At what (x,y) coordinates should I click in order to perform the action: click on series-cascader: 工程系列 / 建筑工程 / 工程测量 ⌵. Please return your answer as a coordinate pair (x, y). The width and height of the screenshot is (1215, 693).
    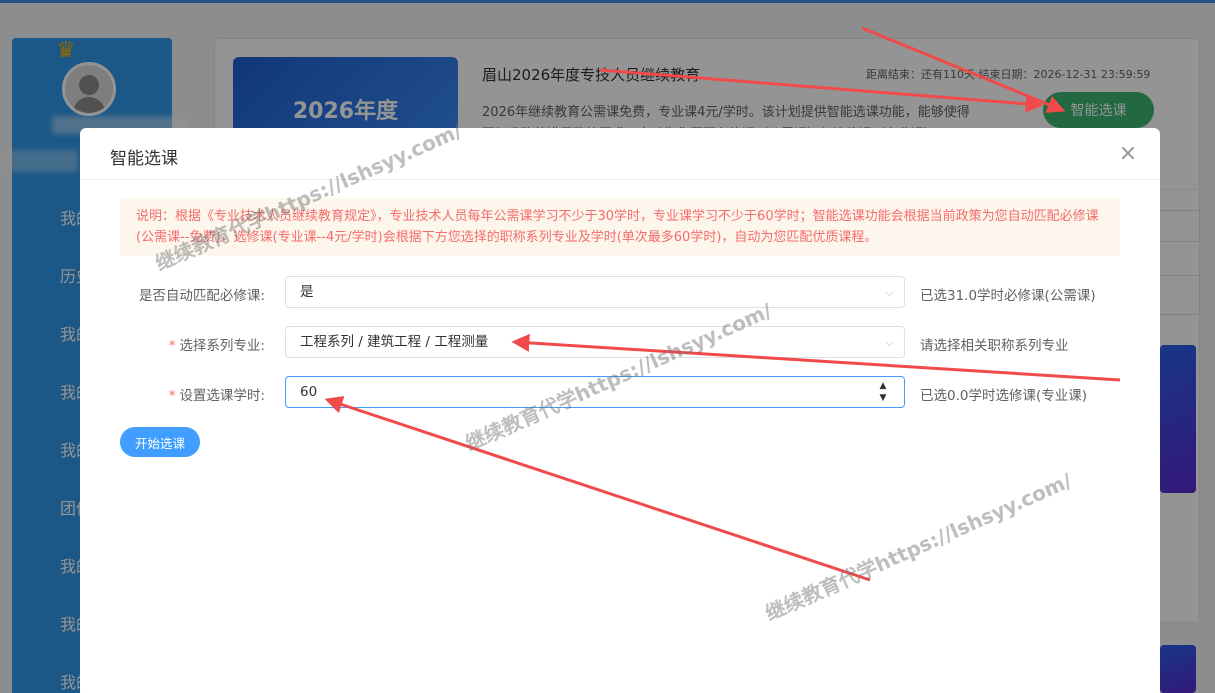
    Looking at the image, I should click on (595, 342).